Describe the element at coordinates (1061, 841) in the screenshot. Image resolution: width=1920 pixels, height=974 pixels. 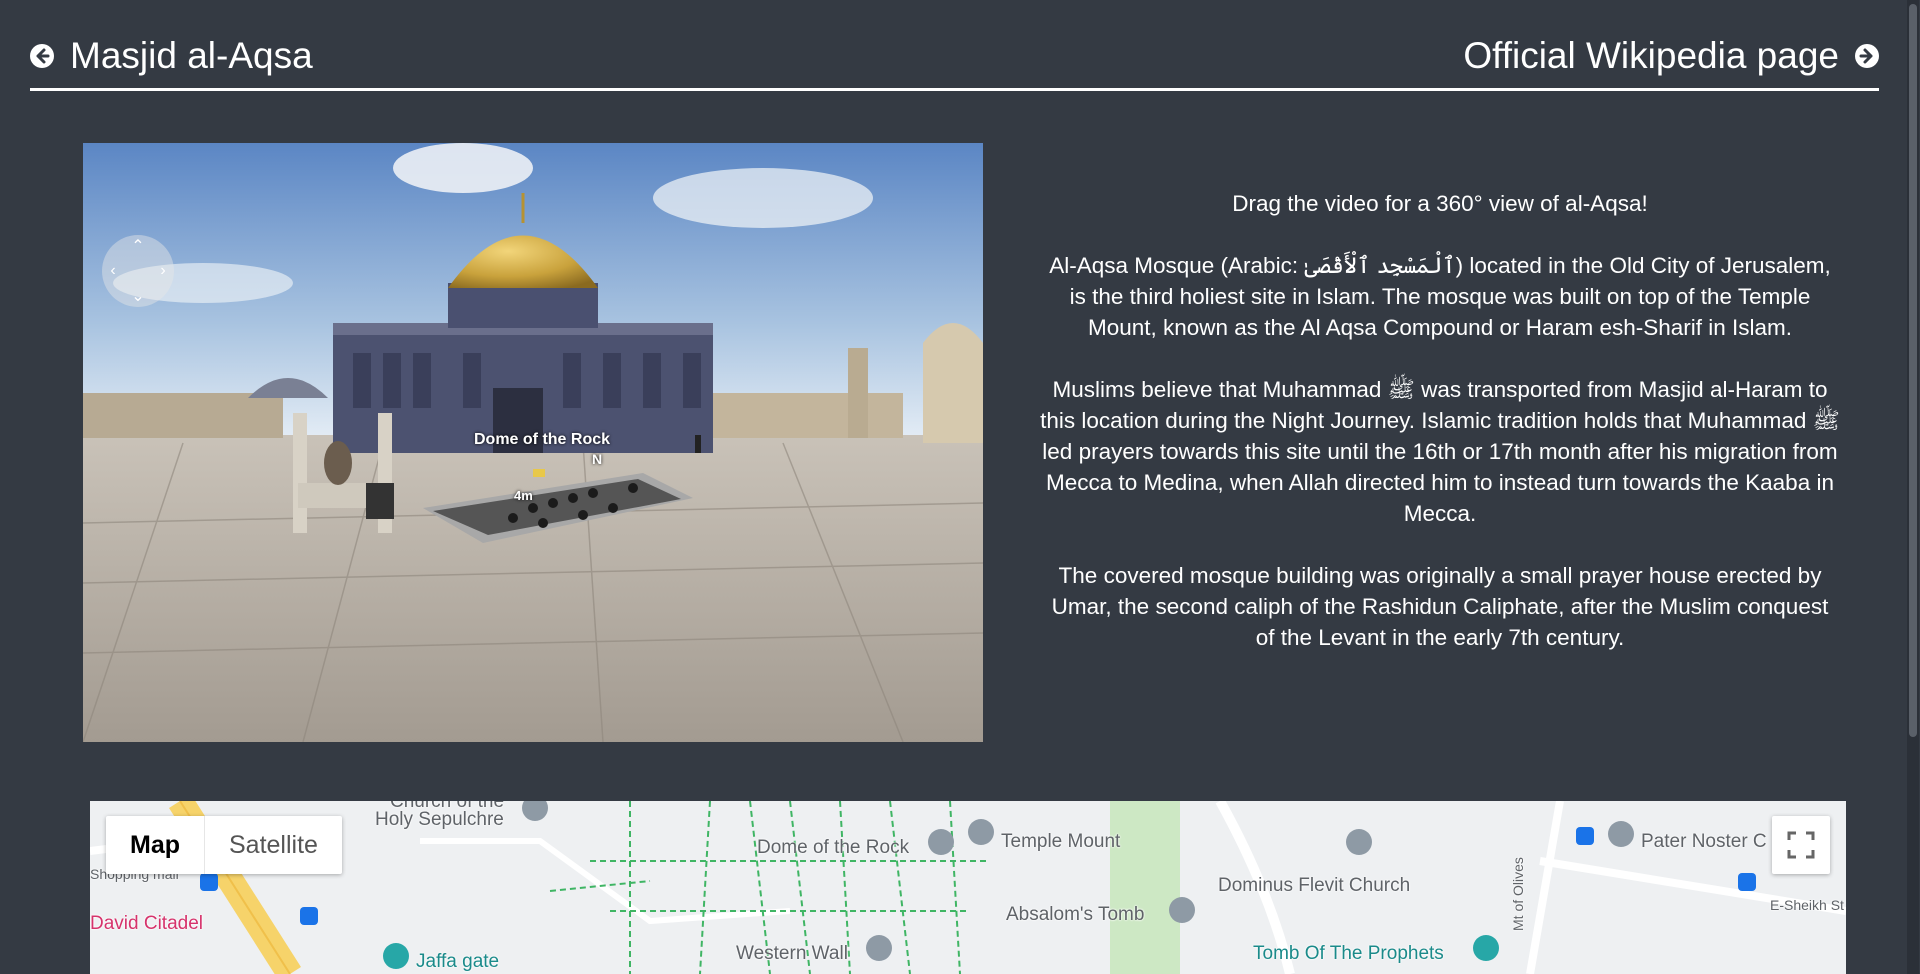
I see `map-label-temple-mount: Temple Mount` at that location.